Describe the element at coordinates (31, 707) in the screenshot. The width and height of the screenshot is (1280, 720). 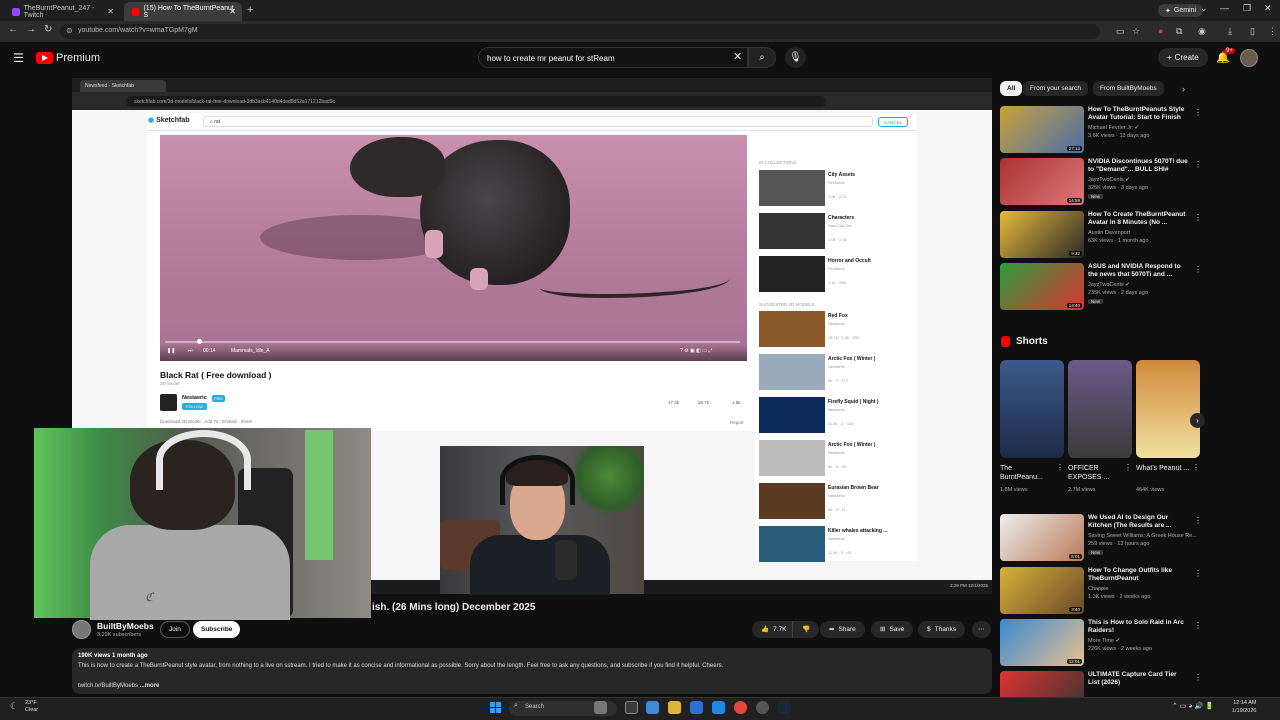
I see `weather-widget: 23°F Clear` at that location.